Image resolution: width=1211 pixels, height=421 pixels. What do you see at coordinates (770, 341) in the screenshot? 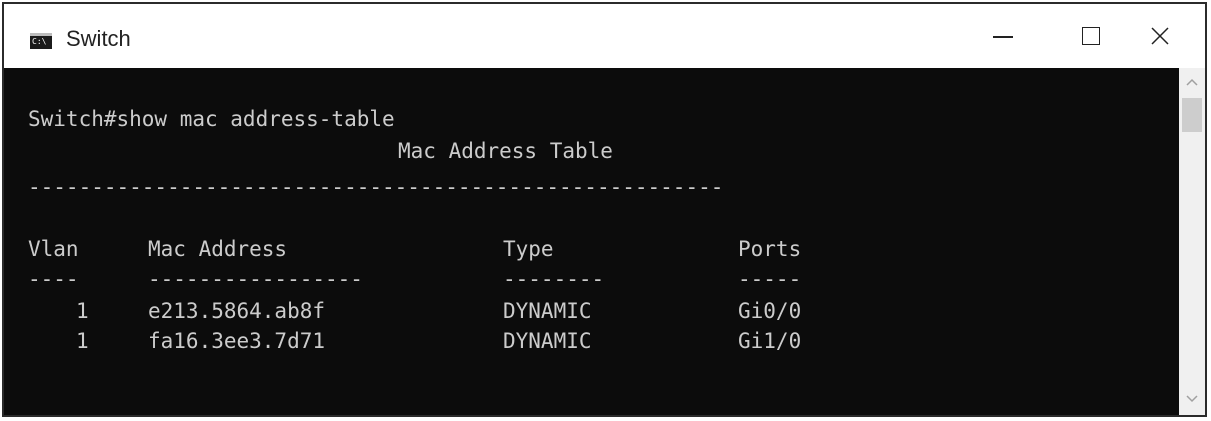
I see `table-row-ports: Gi1/0` at bounding box center [770, 341].